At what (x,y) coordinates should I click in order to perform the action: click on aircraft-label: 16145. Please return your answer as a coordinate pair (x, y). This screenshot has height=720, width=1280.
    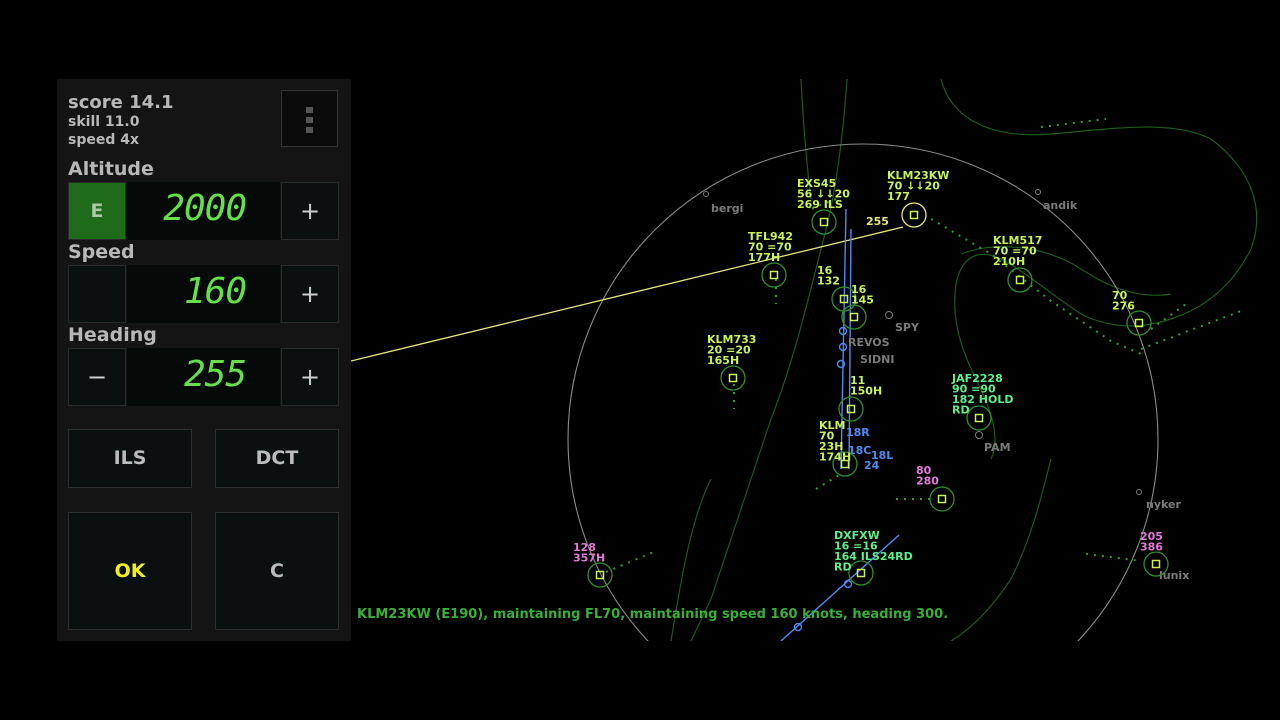
    Looking at the image, I should click on (862, 295).